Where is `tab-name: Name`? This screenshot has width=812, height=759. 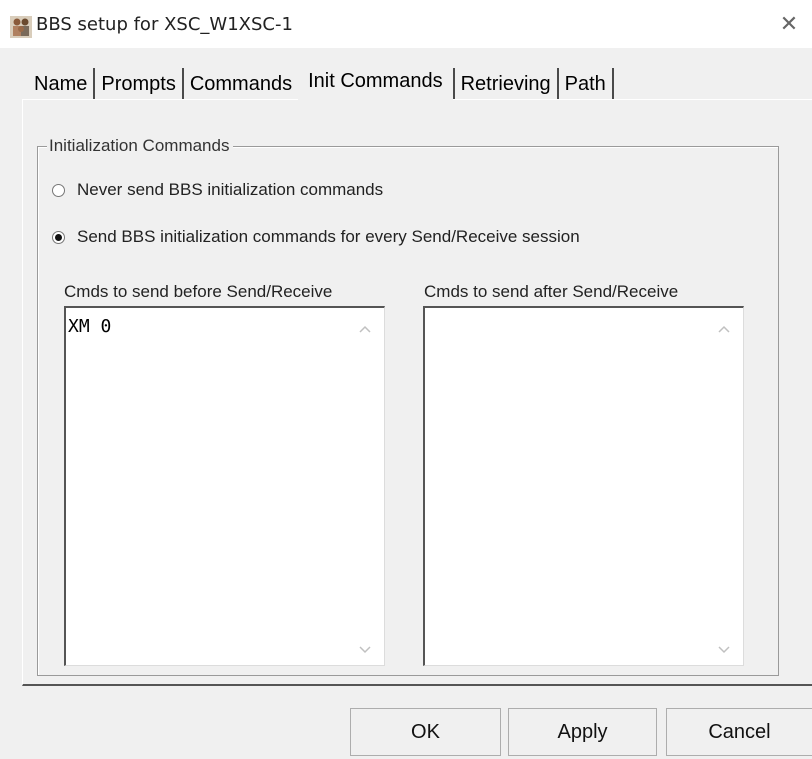 tab-name: Name is located at coordinates (62, 84).